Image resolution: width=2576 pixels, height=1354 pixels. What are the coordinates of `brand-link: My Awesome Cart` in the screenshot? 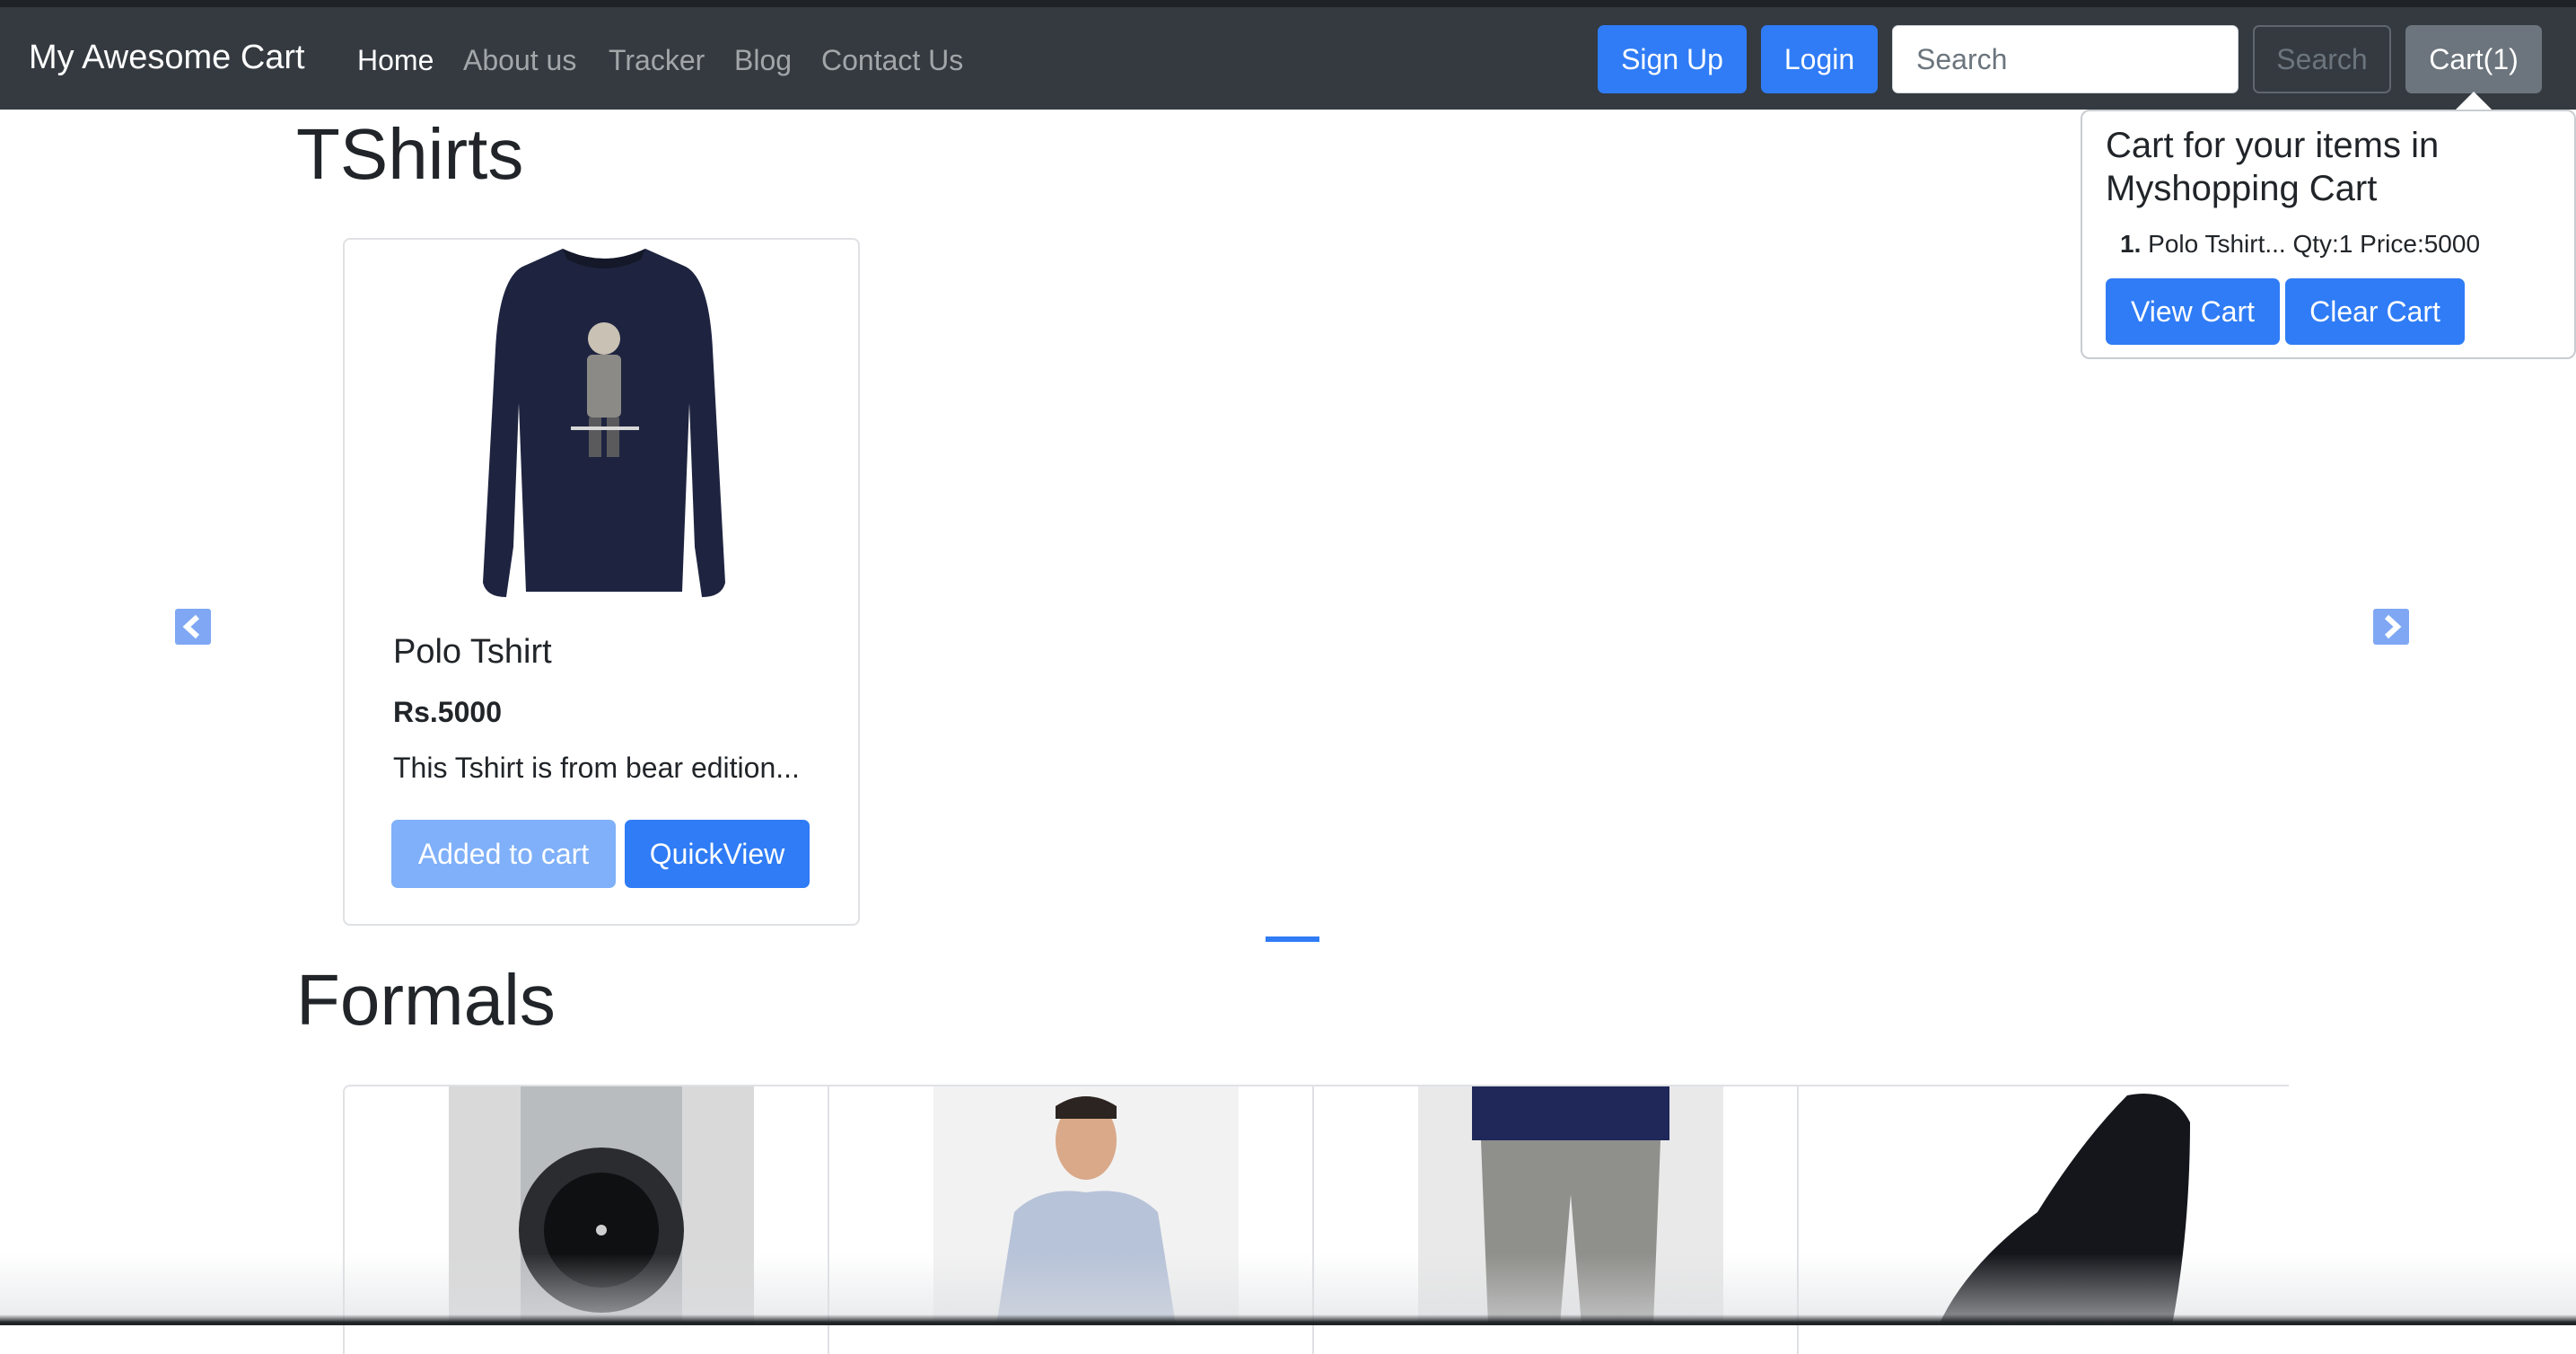 It's located at (167, 58).